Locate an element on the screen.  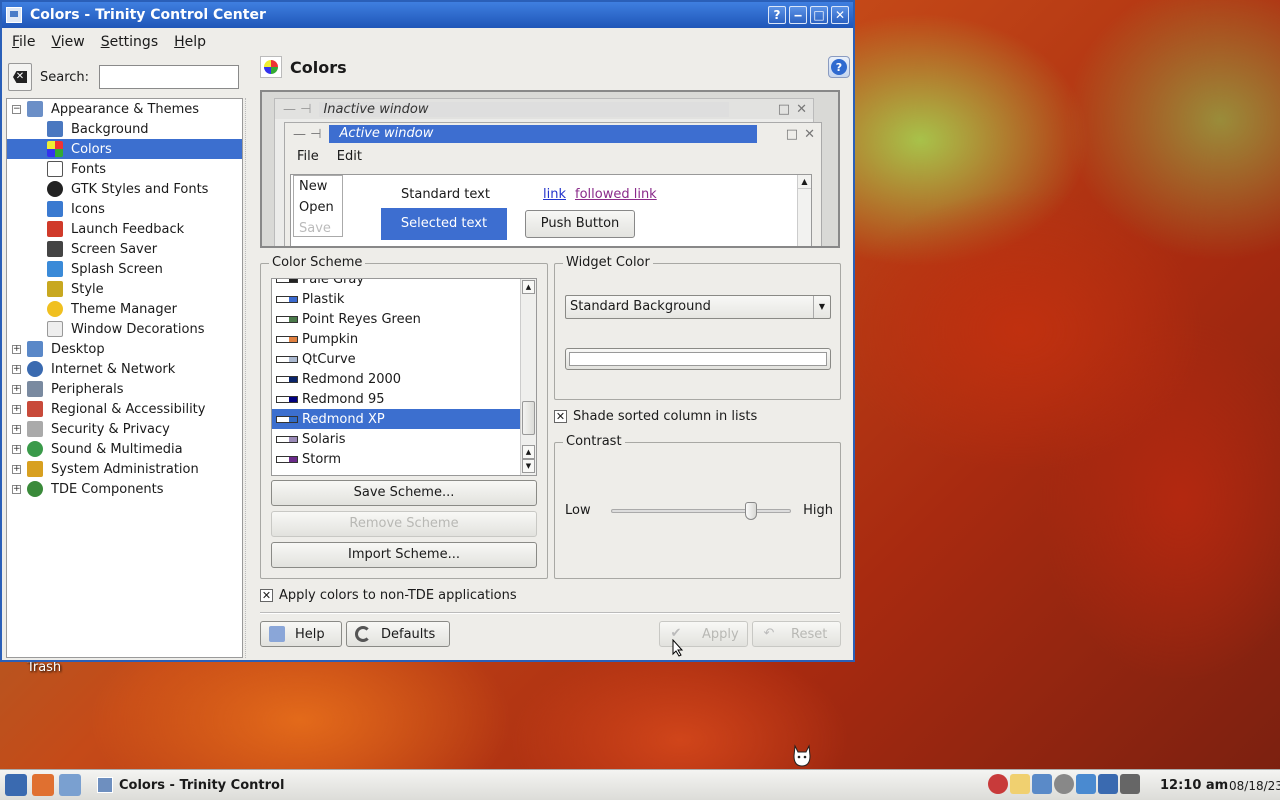
monitor-icon is located at coordinates (1042, 784).